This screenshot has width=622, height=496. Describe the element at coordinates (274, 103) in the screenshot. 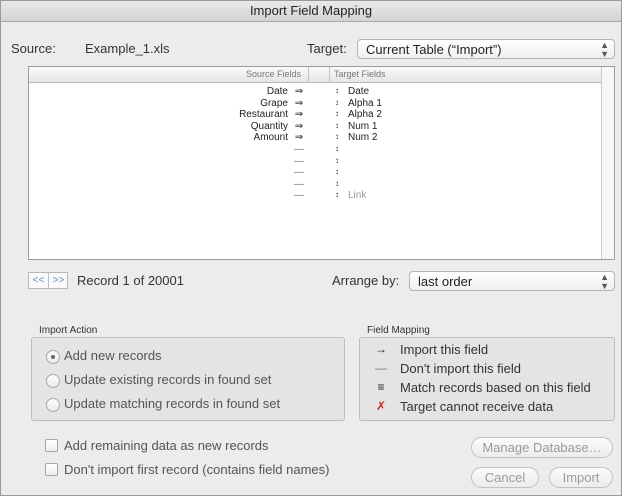

I see `source-field-name: Grape` at that location.